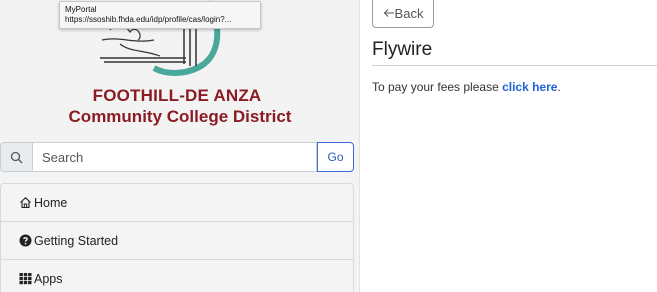  Describe the element at coordinates (402, 49) in the screenshot. I see `page-title: Flywire` at that location.